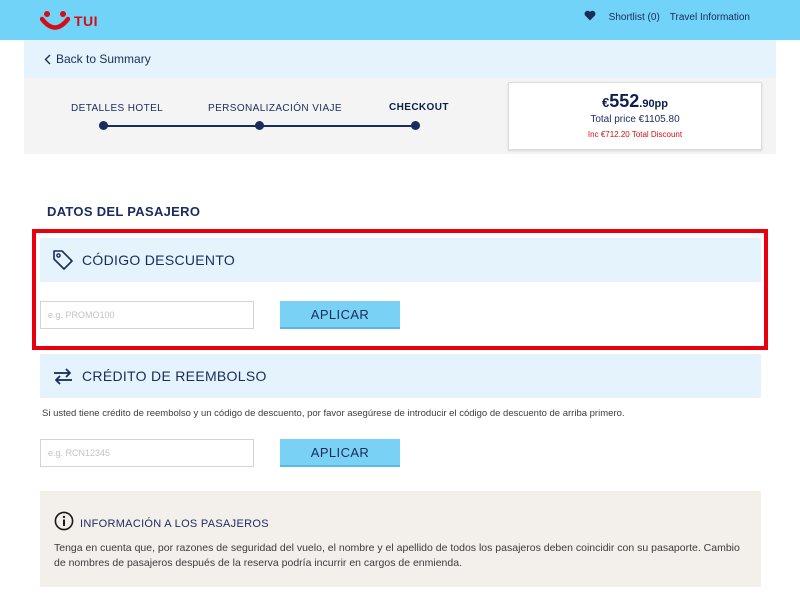 This screenshot has width=800, height=600. What do you see at coordinates (117, 108) in the screenshot?
I see `step-label-hotel-details: DETALLES HOTEL` at bounding box center [117, 108].